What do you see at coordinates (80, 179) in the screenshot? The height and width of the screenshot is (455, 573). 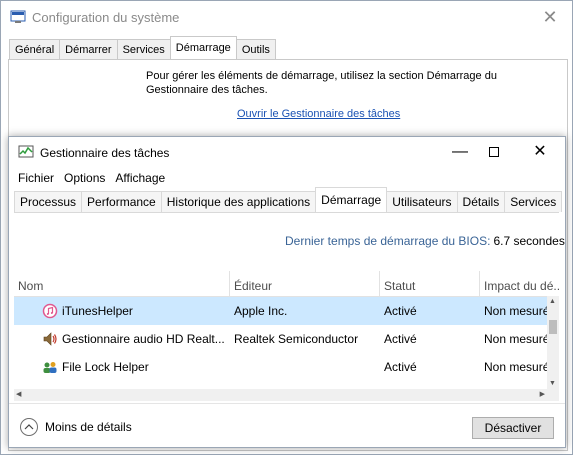 I see `menu-options: Options` at bounding box center [80, 179].